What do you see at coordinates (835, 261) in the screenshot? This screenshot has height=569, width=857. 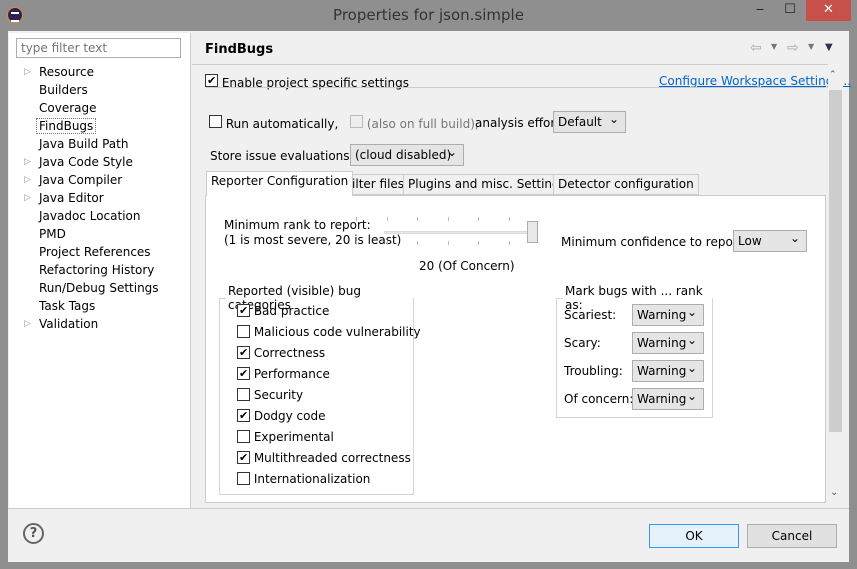 I see `scrollbar-thumb` at bounding box center [835, 261].